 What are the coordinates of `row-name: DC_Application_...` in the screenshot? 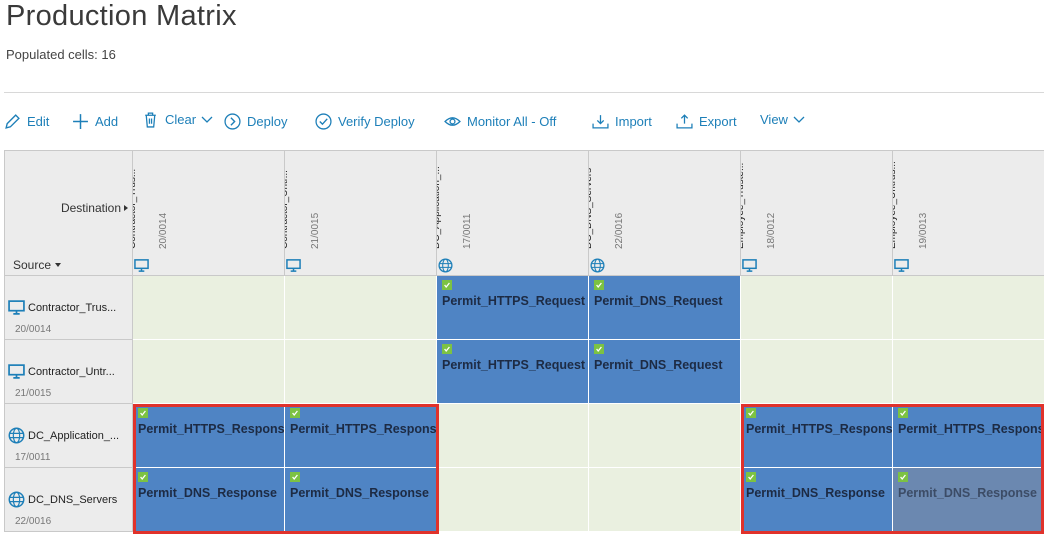 It's located at (74, 436).